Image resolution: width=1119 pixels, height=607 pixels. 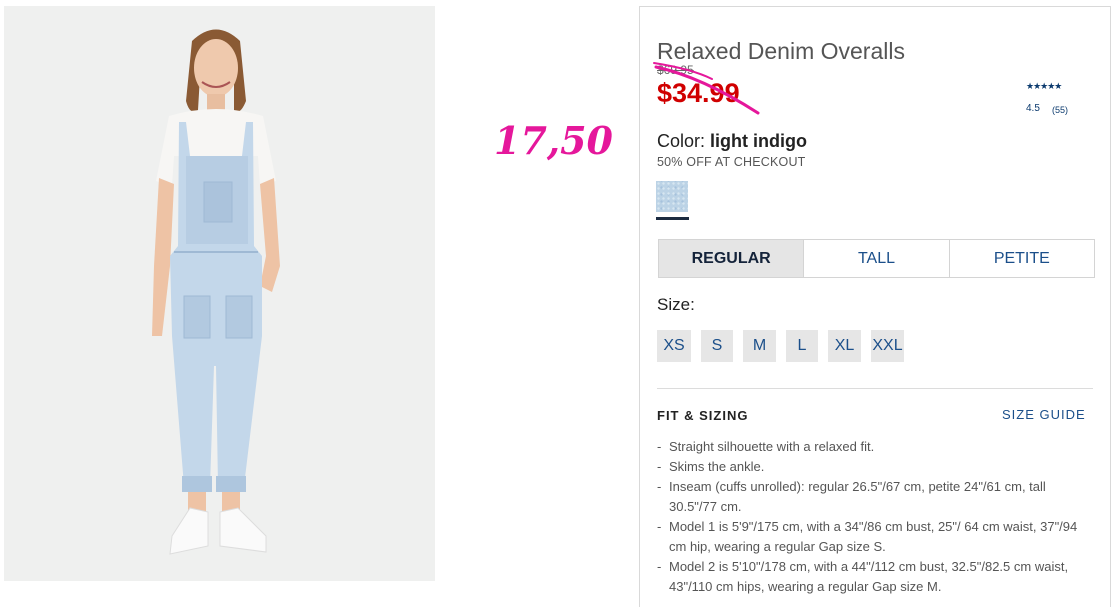 What do you see at coordinates (676, 304) in the screenshot?
I see `size-label: Size:` at bounding box center [676, 304].